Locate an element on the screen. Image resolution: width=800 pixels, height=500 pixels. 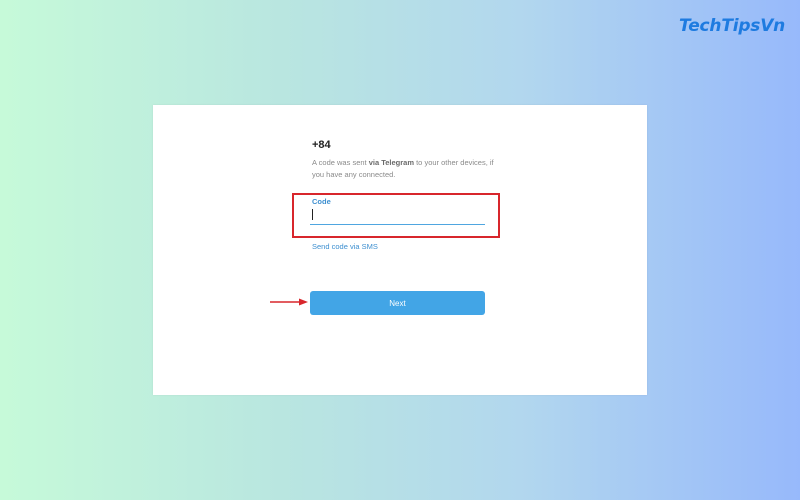
text-caret is located at coordinates (312, 214).